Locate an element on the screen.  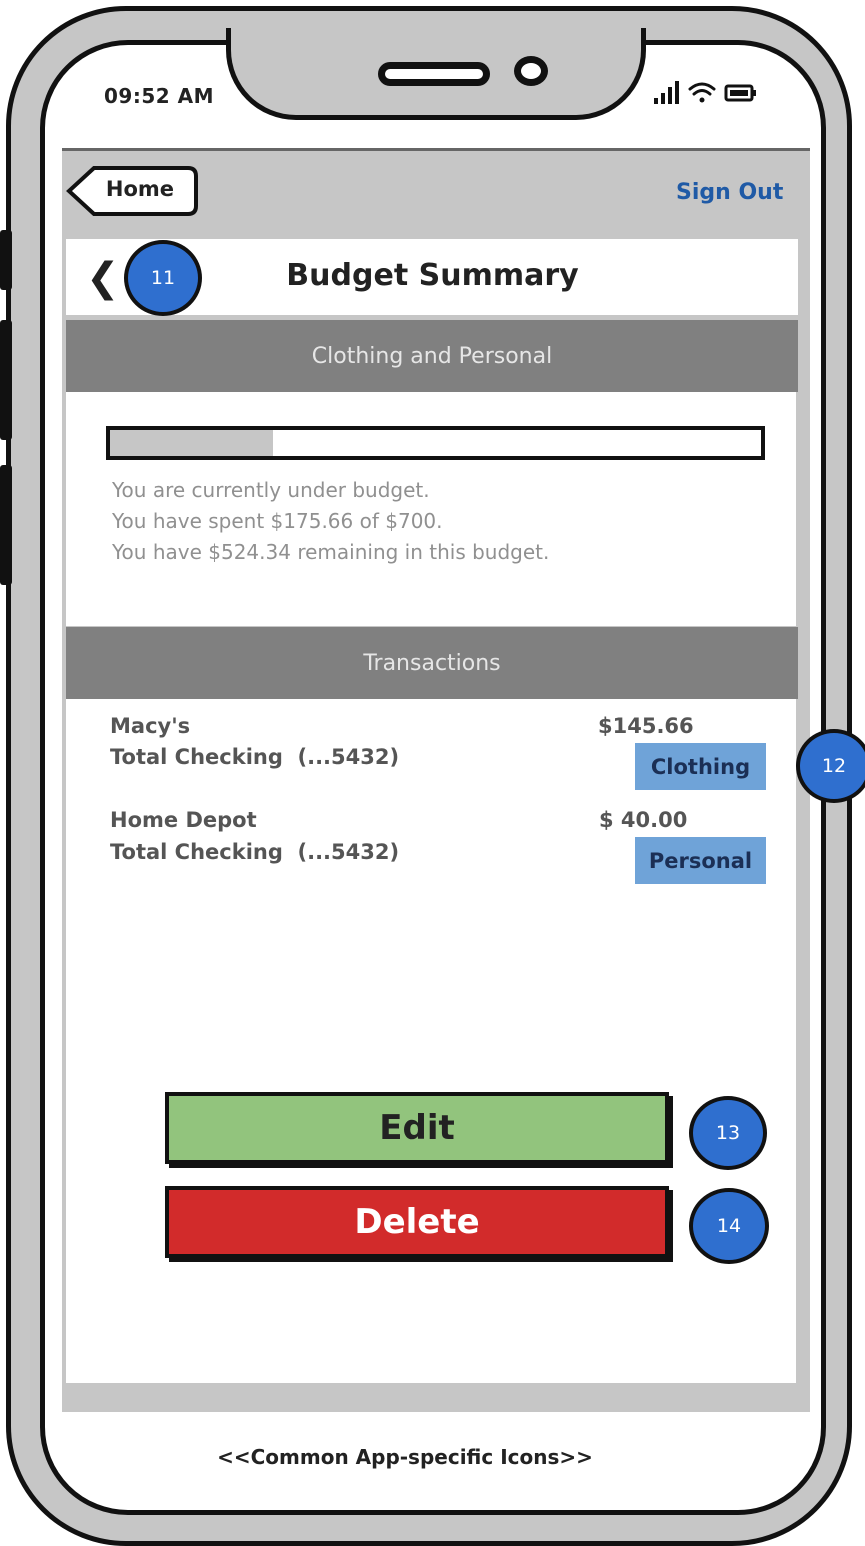
wifi-icon is located at coordinates (702, 92).